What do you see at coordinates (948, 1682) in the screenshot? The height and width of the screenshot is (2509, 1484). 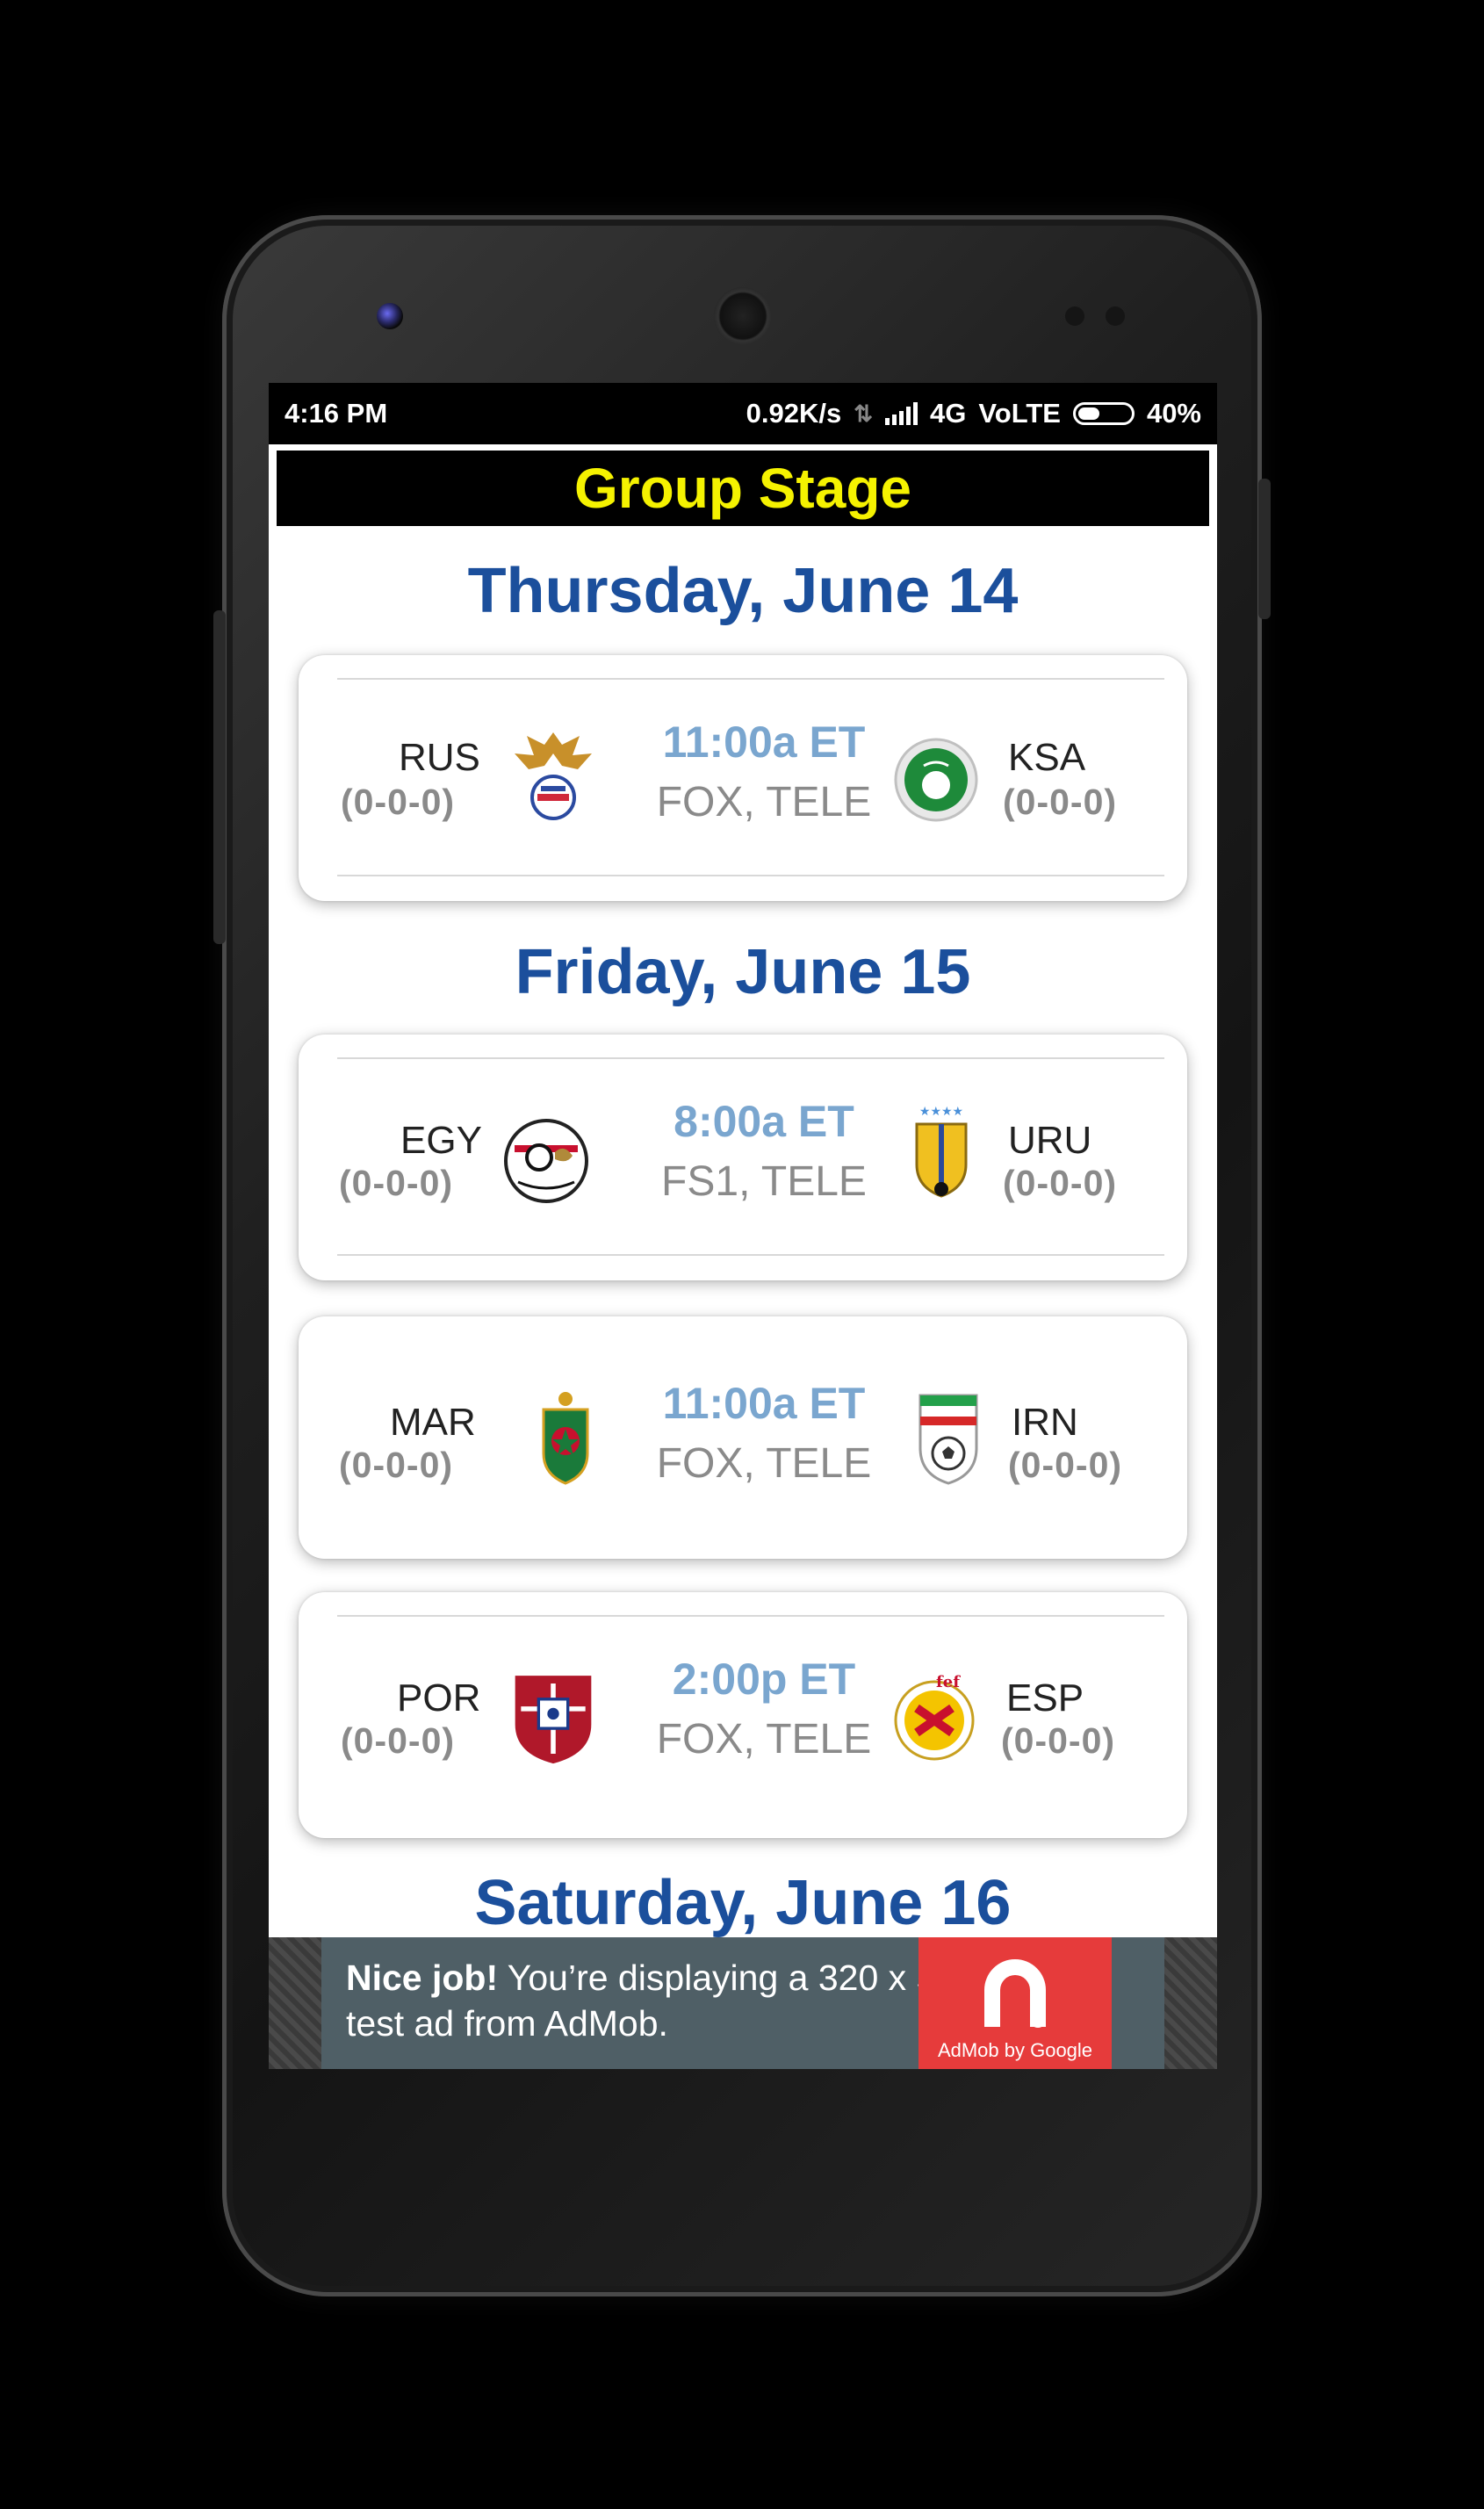 I see `svg-text: fef` at bounding box center [948, 1682].